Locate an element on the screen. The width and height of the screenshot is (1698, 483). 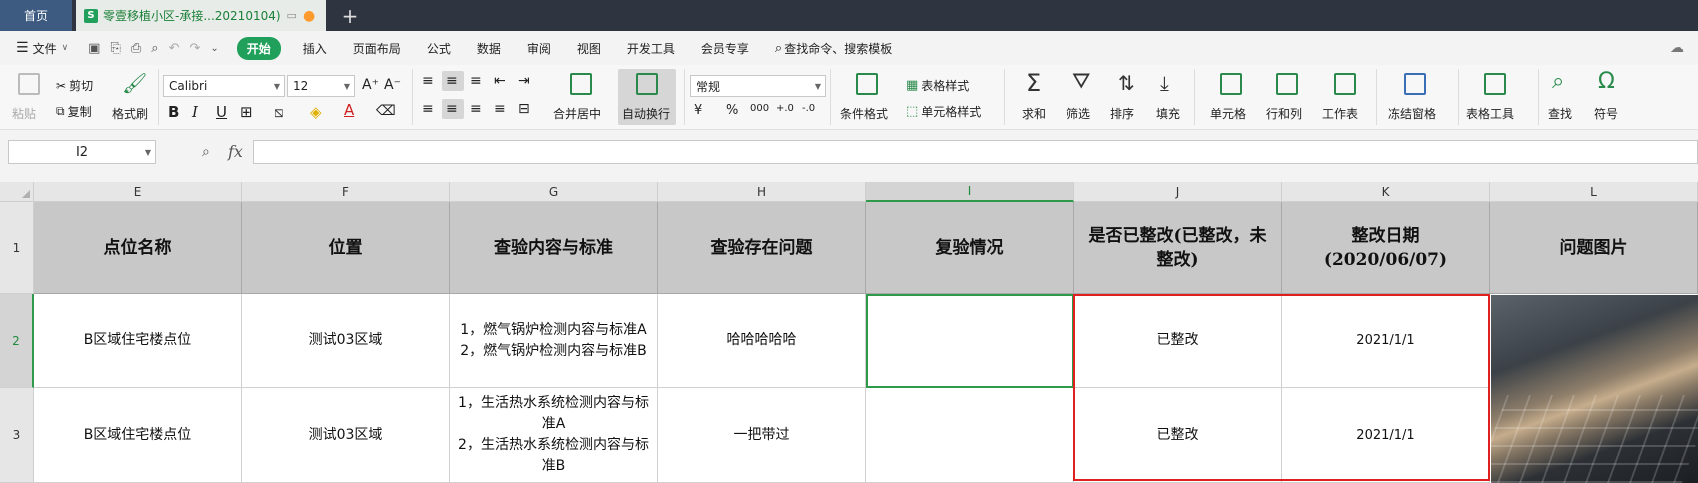
column-header-g: G is located at coordinates (554, 192).